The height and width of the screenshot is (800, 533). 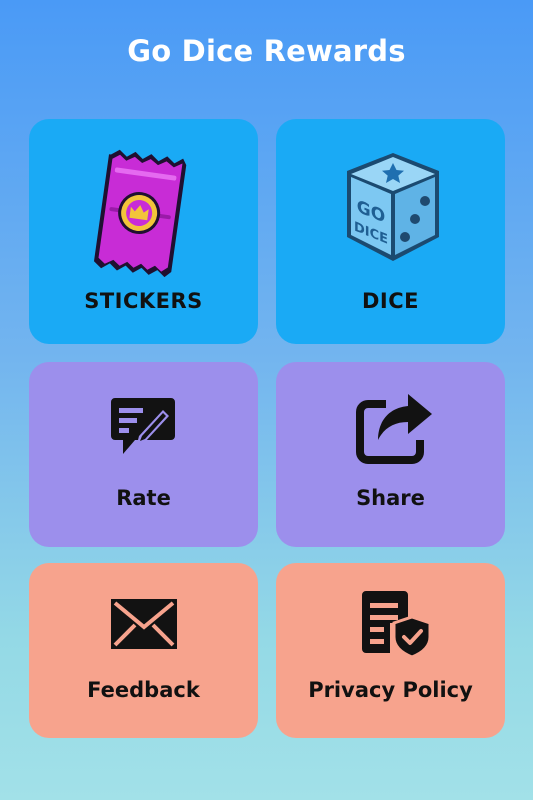 What do you see at coordinates (143, 650) in the screenshot?
I see `feedback-button: Feedback` at bounding box center [143, 650].